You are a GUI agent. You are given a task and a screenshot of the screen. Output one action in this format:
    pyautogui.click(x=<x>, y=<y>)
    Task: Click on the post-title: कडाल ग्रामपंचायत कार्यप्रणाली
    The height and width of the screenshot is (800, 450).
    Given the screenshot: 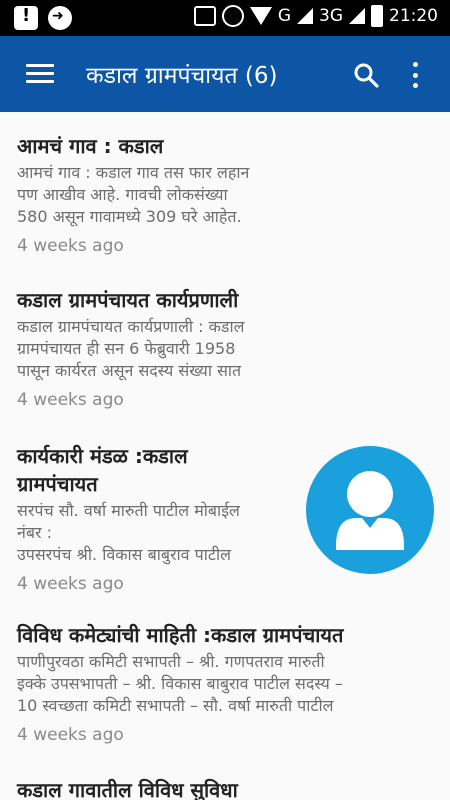 What is the action you would take?
    pyautogui.click(x=128, y=300)
    